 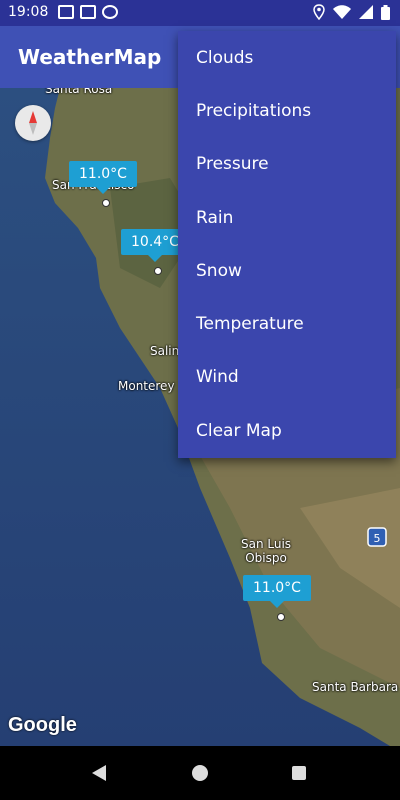 I want to click on city-label: Santa Rosa, so click(x=79, y=92).